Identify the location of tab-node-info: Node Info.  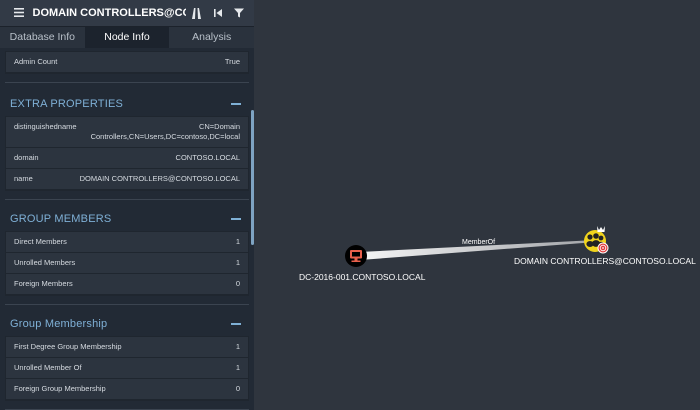
(127, 37).